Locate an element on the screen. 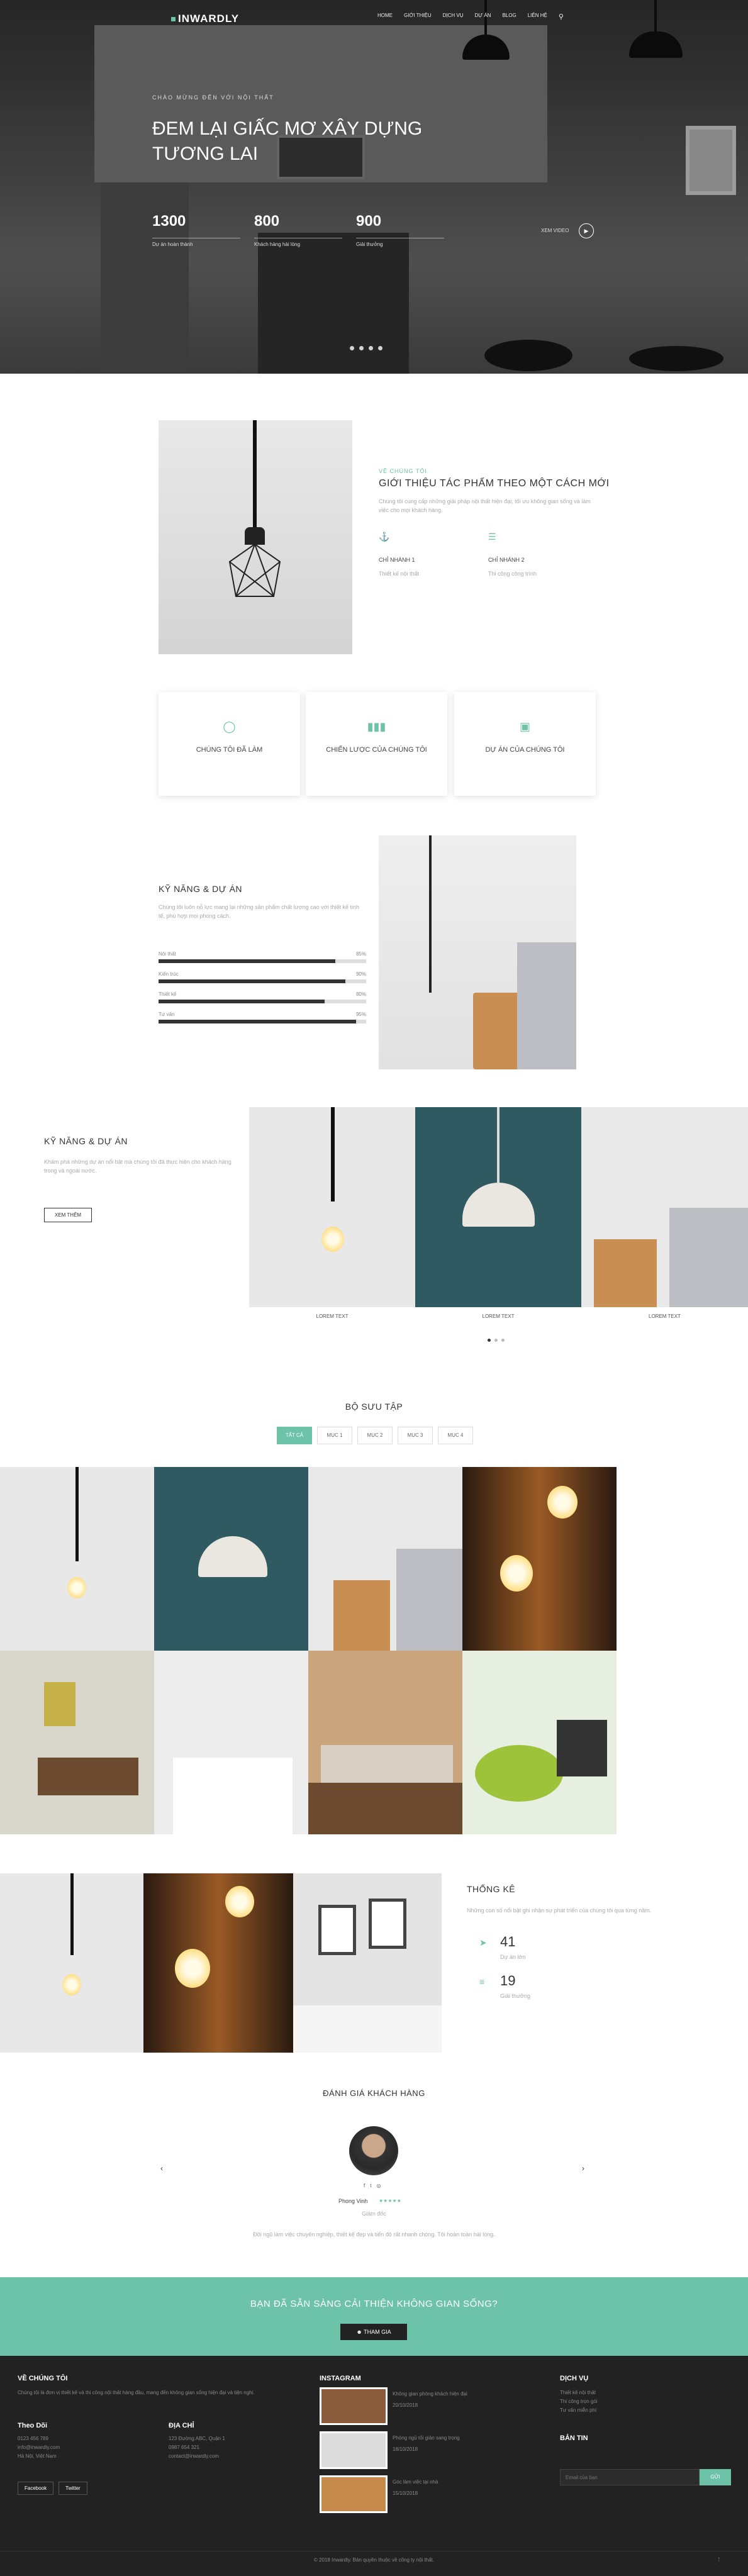 This screenshot has height=2576, width=748. floor is located at coordinates (385, 1808).